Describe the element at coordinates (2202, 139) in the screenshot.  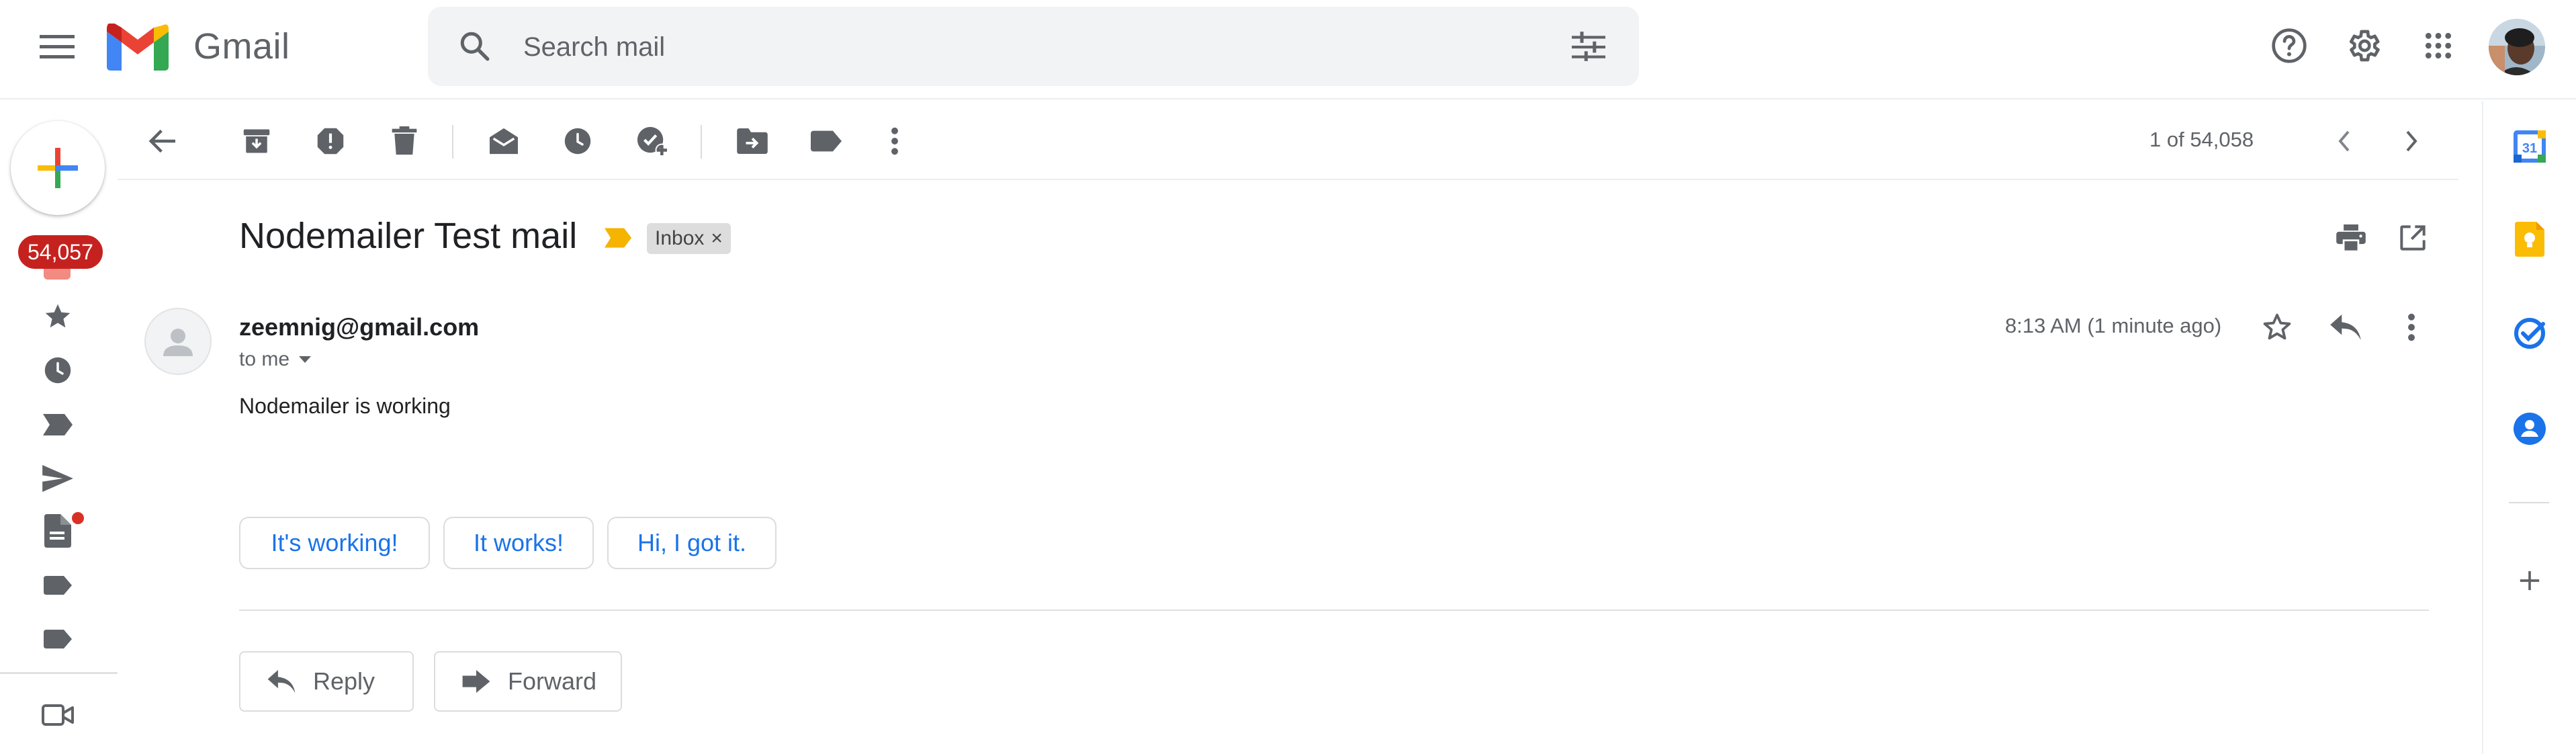
I see `pagination-text: 1 of 54,058` at that location.